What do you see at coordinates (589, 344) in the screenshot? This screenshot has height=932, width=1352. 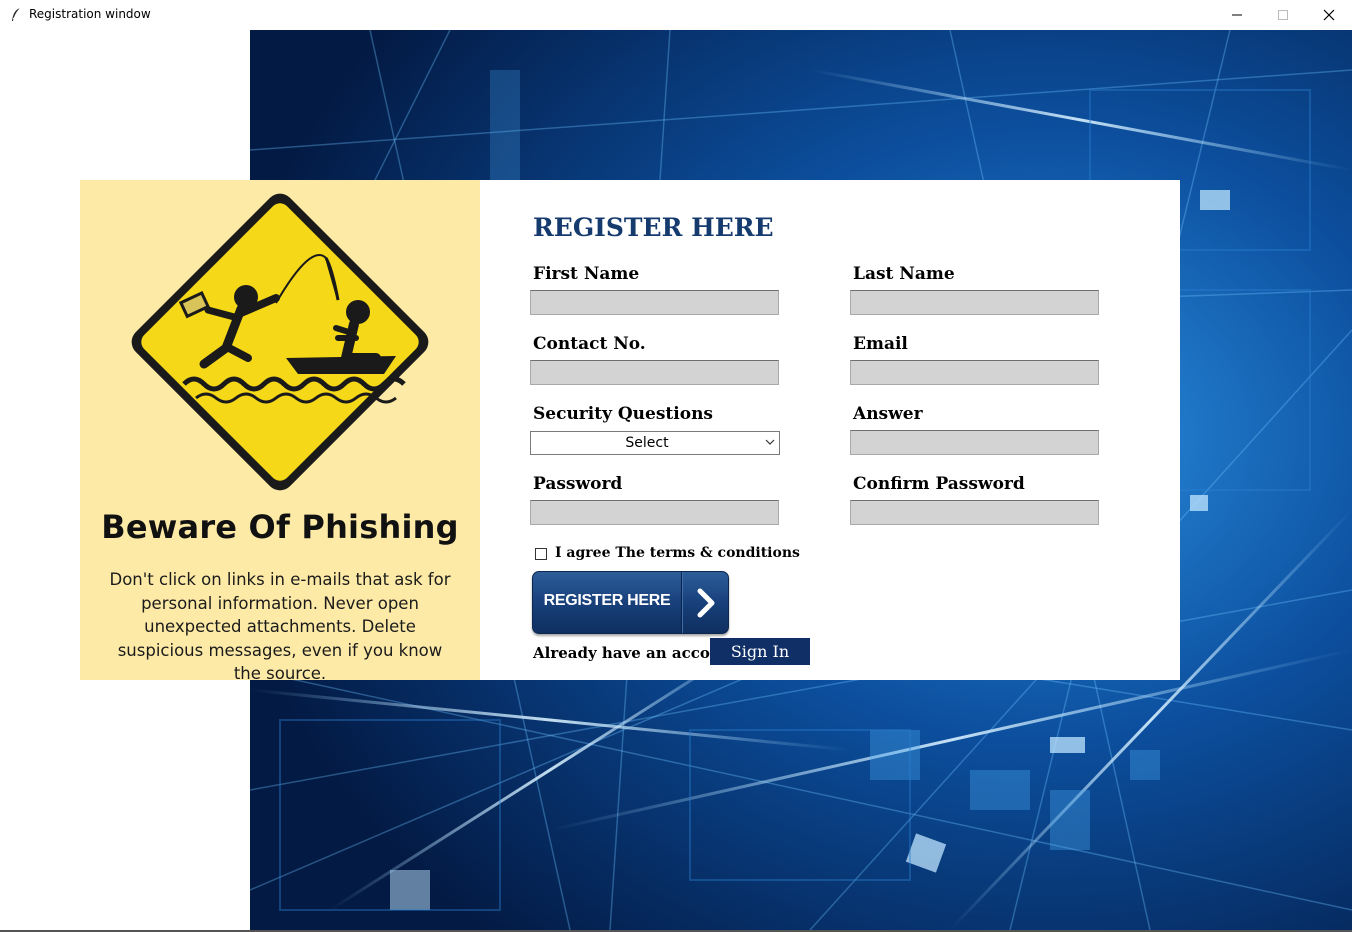 I see `contact-label: Contact No.` at bounding box center [589, 344].